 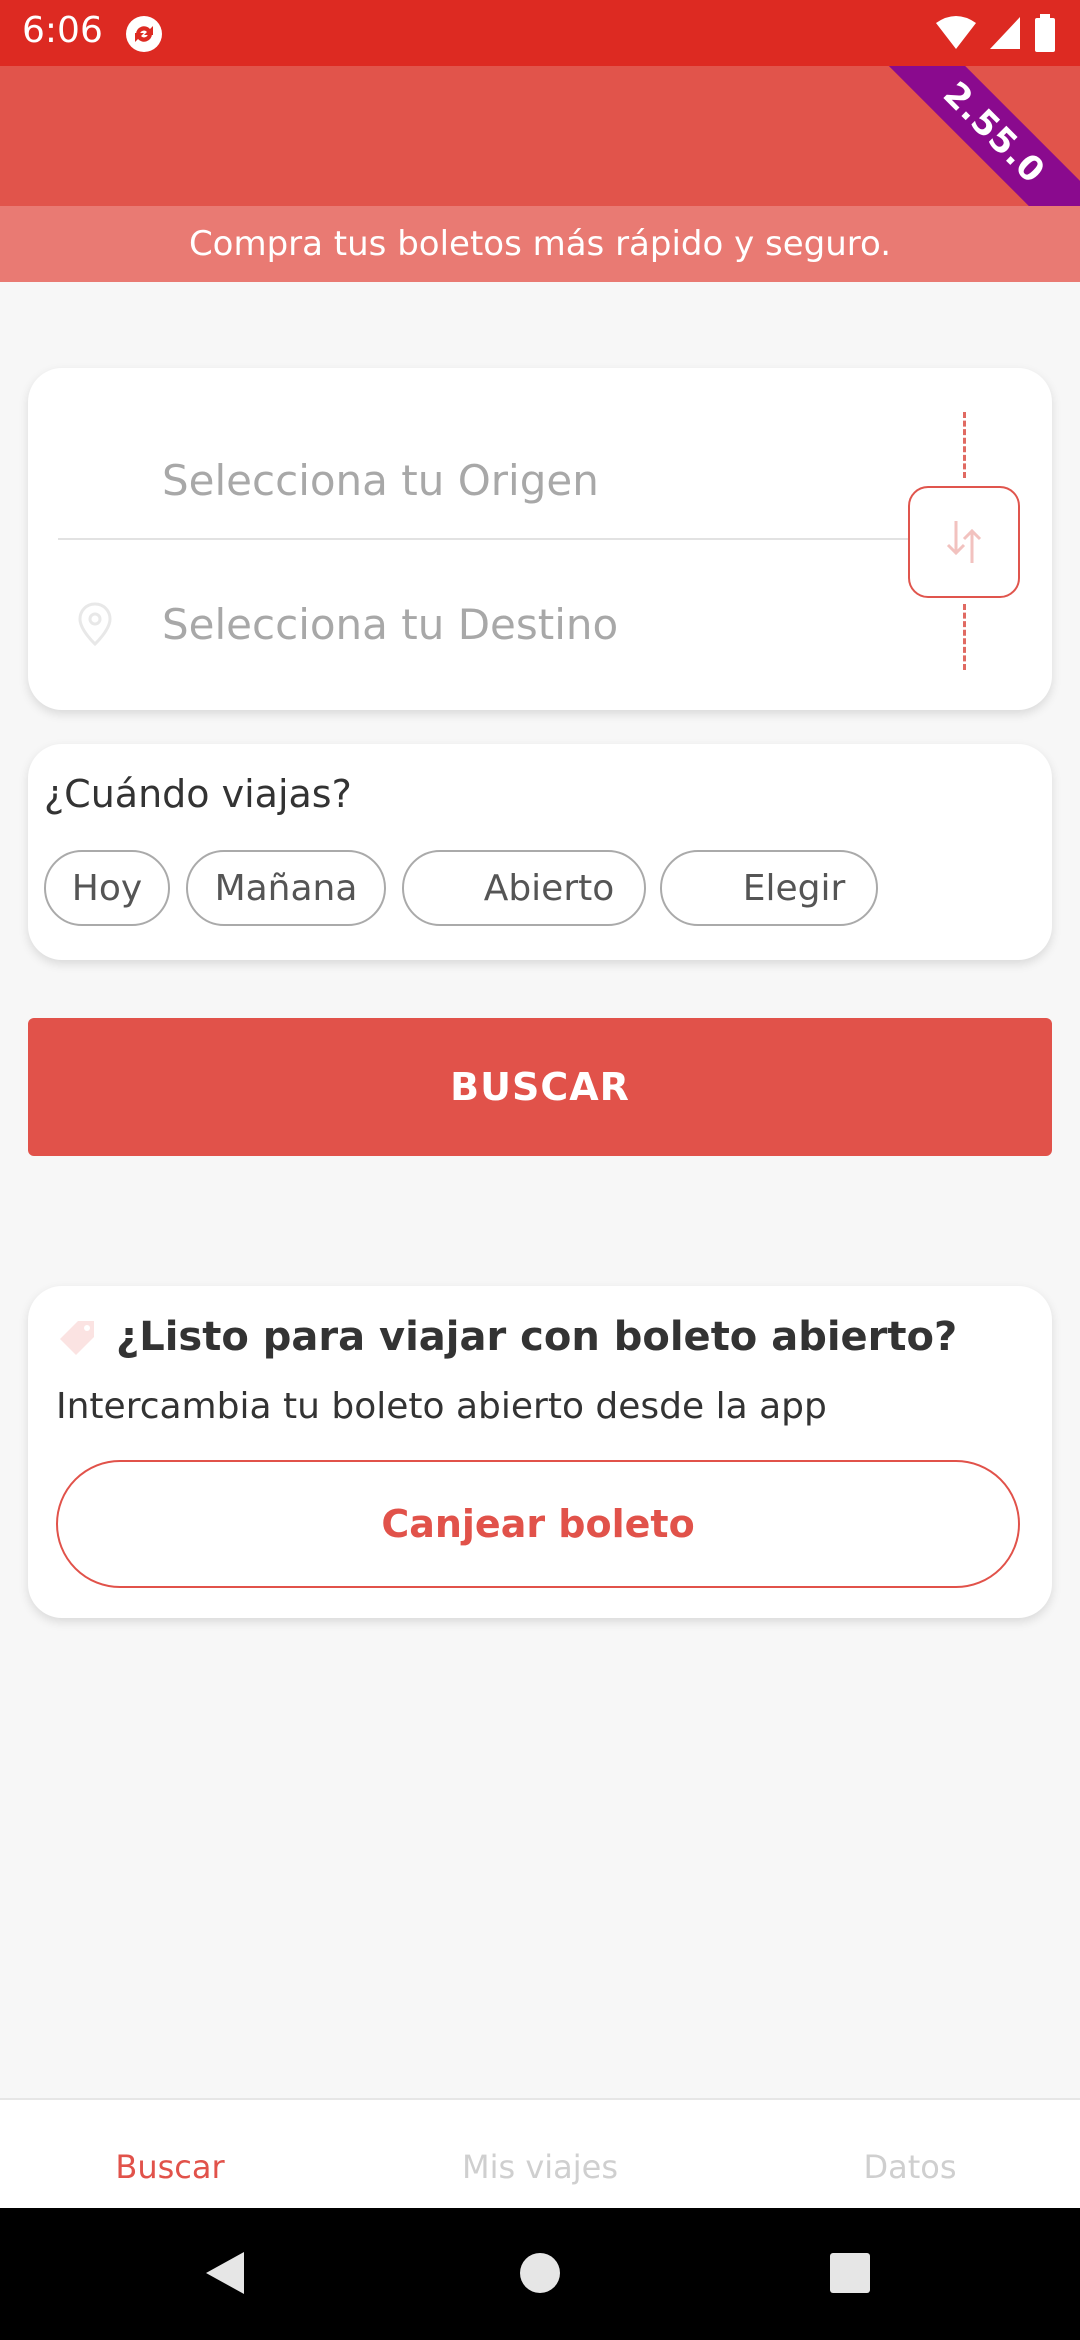 I want to click on swap-route-button, so click(x=964, y=542).